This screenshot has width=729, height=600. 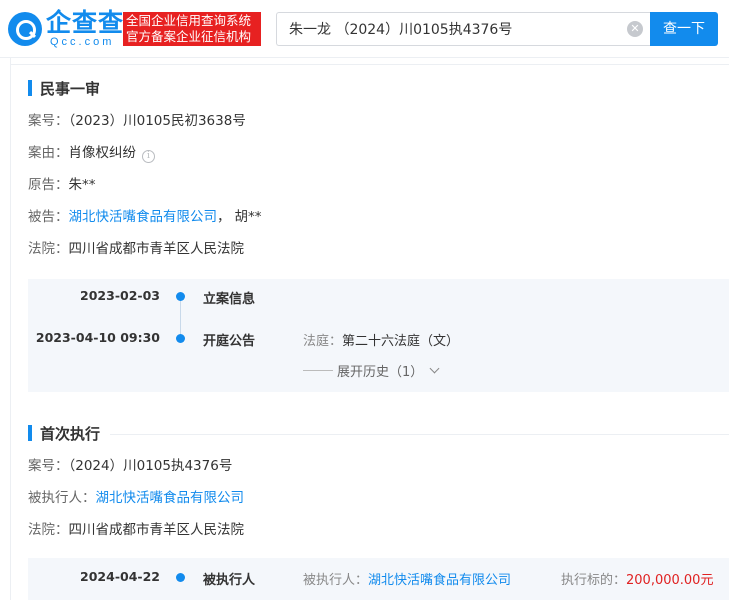 I want to click on executed-party-row: 被执行人：湖北快活嘴食品有限公司, so click(x=136, y=498).